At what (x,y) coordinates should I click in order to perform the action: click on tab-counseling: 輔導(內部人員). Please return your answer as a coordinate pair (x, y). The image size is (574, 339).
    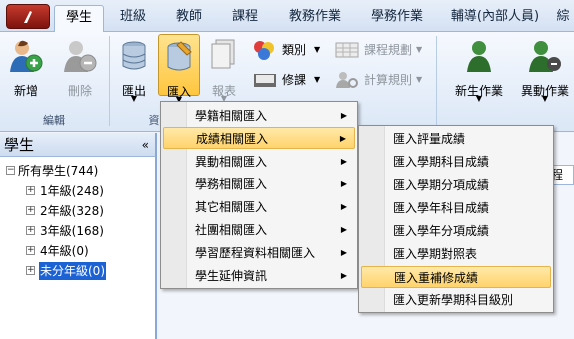
    Looking at the image, I should click on (495, 18).